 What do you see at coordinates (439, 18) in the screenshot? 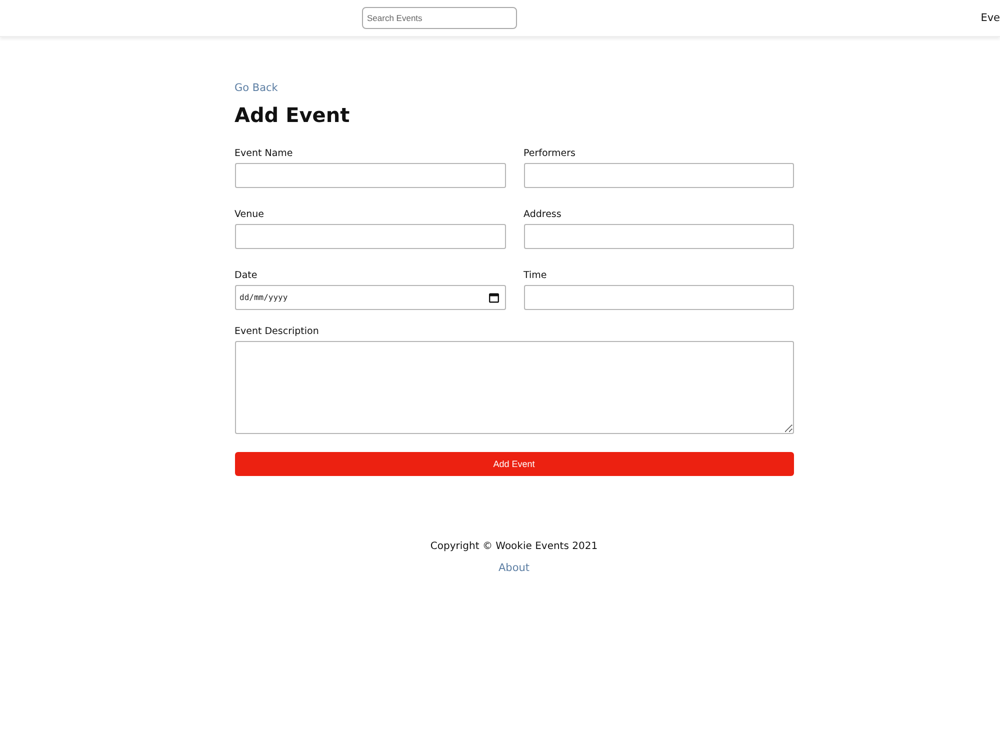
I see `search-field: Search Events` at bounding box center [439, 18].